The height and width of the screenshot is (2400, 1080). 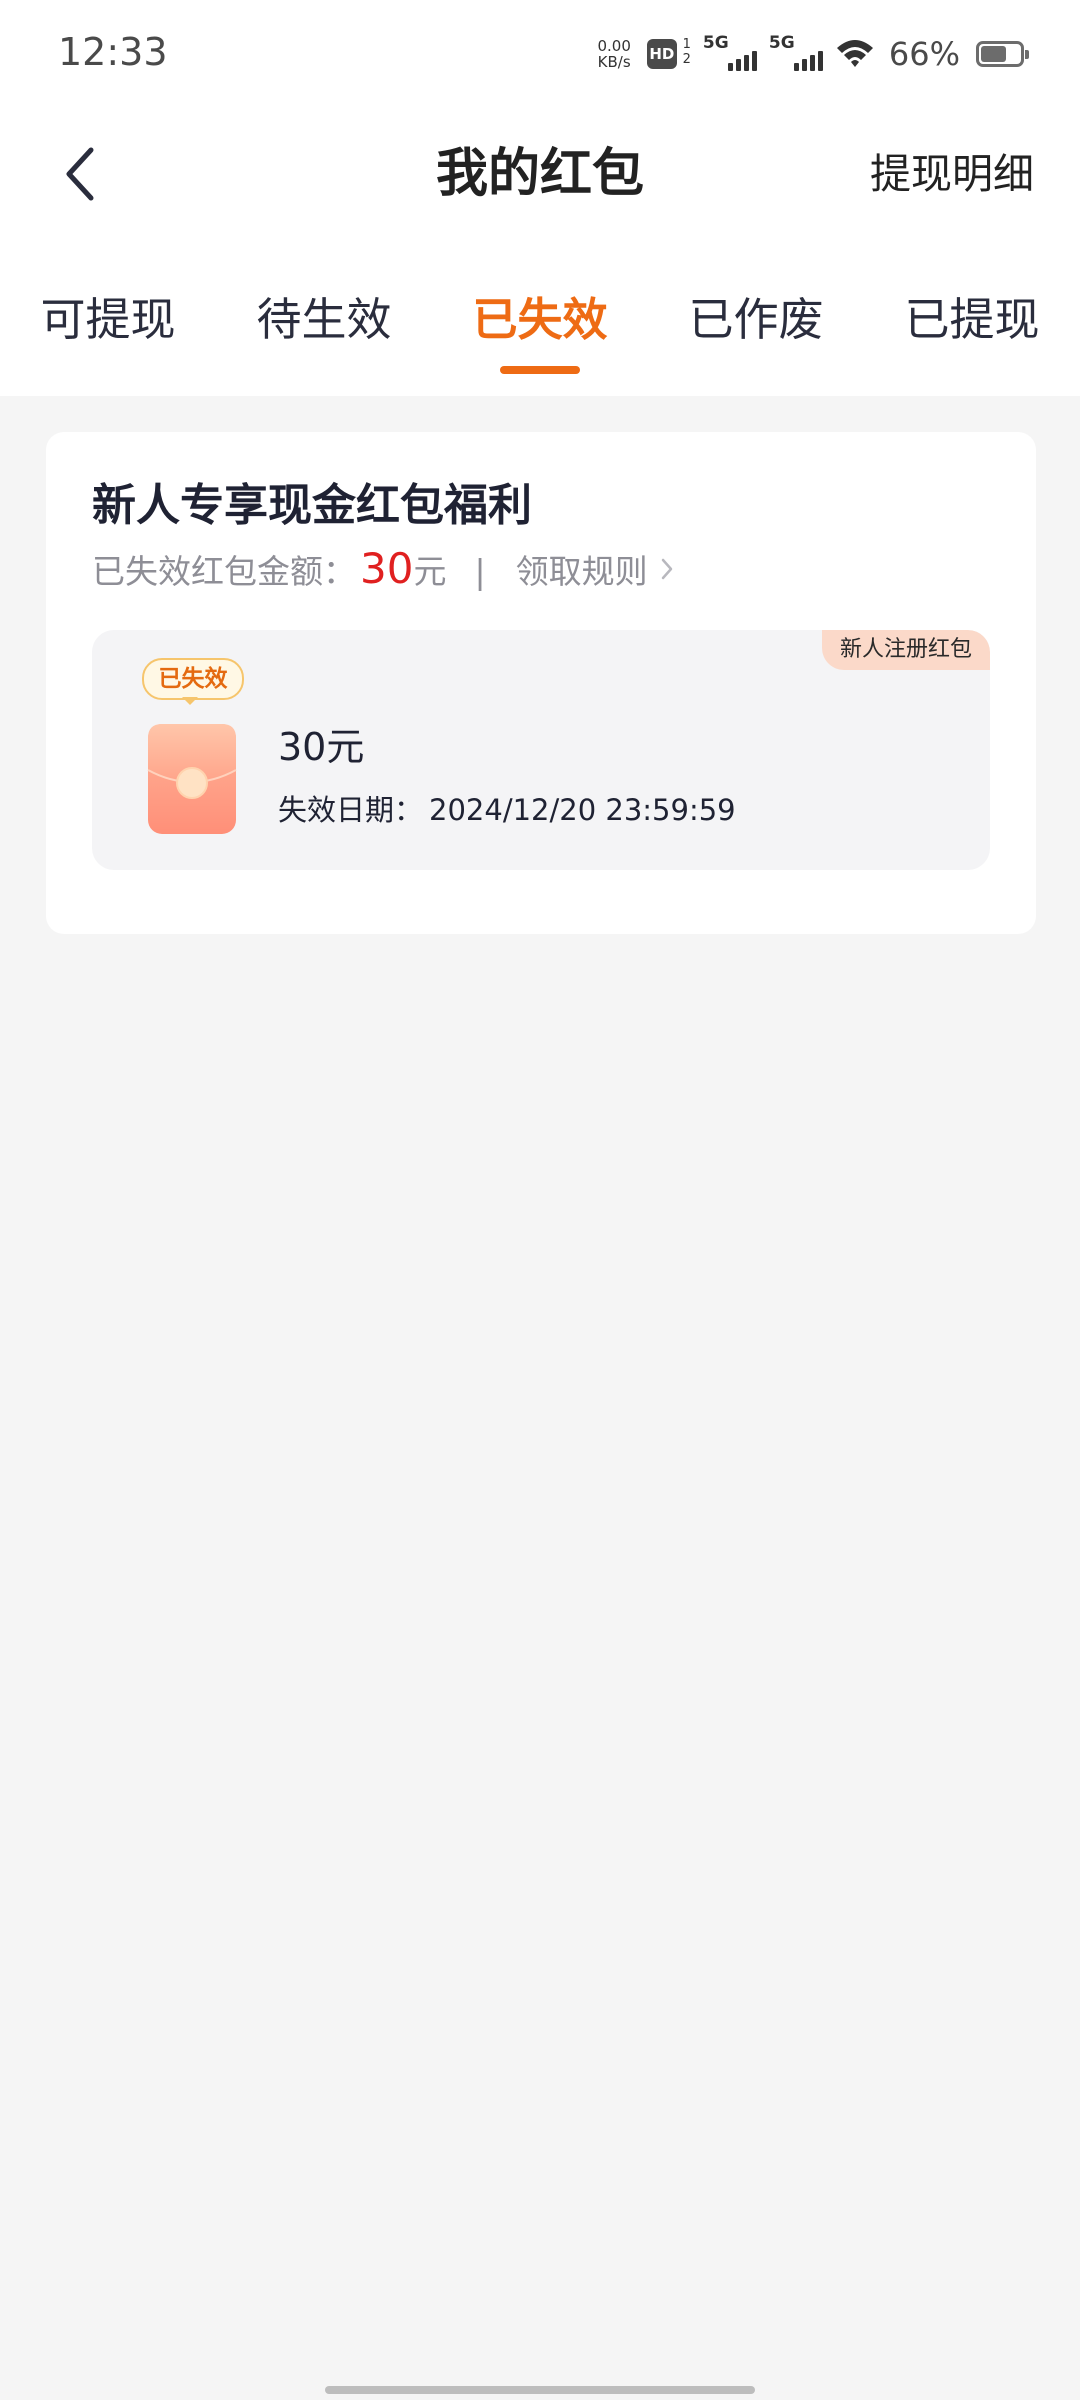 I want to click on rules-link-label: 领取规则, so click(x=581, y=571).